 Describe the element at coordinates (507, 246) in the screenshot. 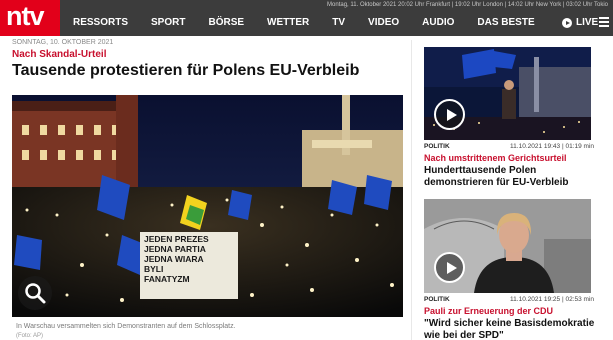

I see `video-thumbnail-pauli` at that location.